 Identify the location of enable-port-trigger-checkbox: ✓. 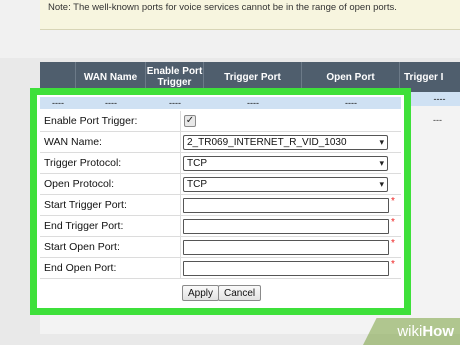
(190, 121).